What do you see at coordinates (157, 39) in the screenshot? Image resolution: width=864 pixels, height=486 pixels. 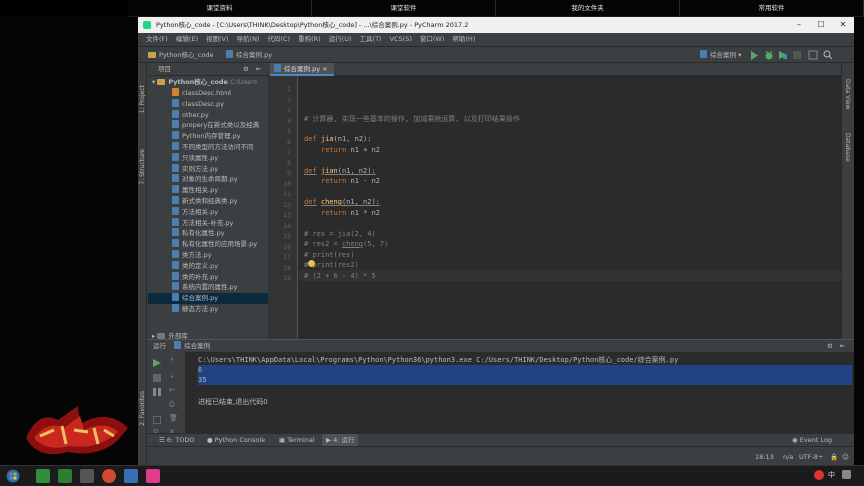 I see `menu-file: 文件(F)` at bounding box center [157, 39].